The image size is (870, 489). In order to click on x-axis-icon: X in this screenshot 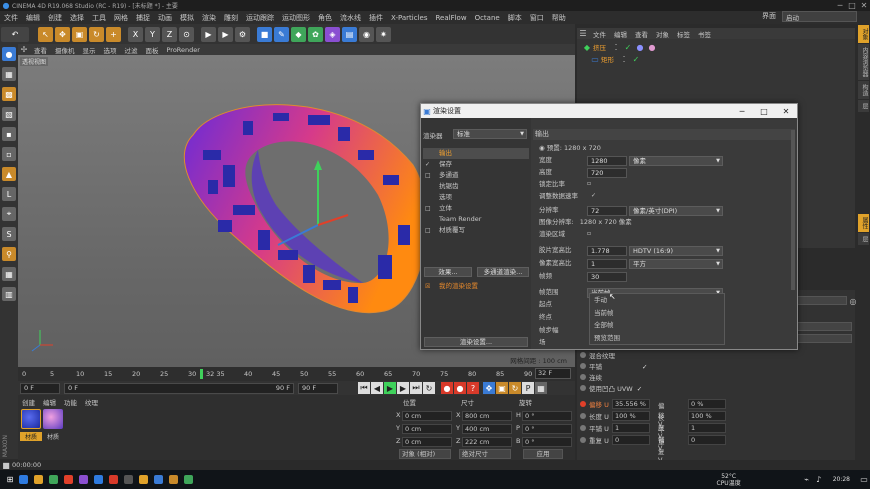, I will do `click(135, 34)`.